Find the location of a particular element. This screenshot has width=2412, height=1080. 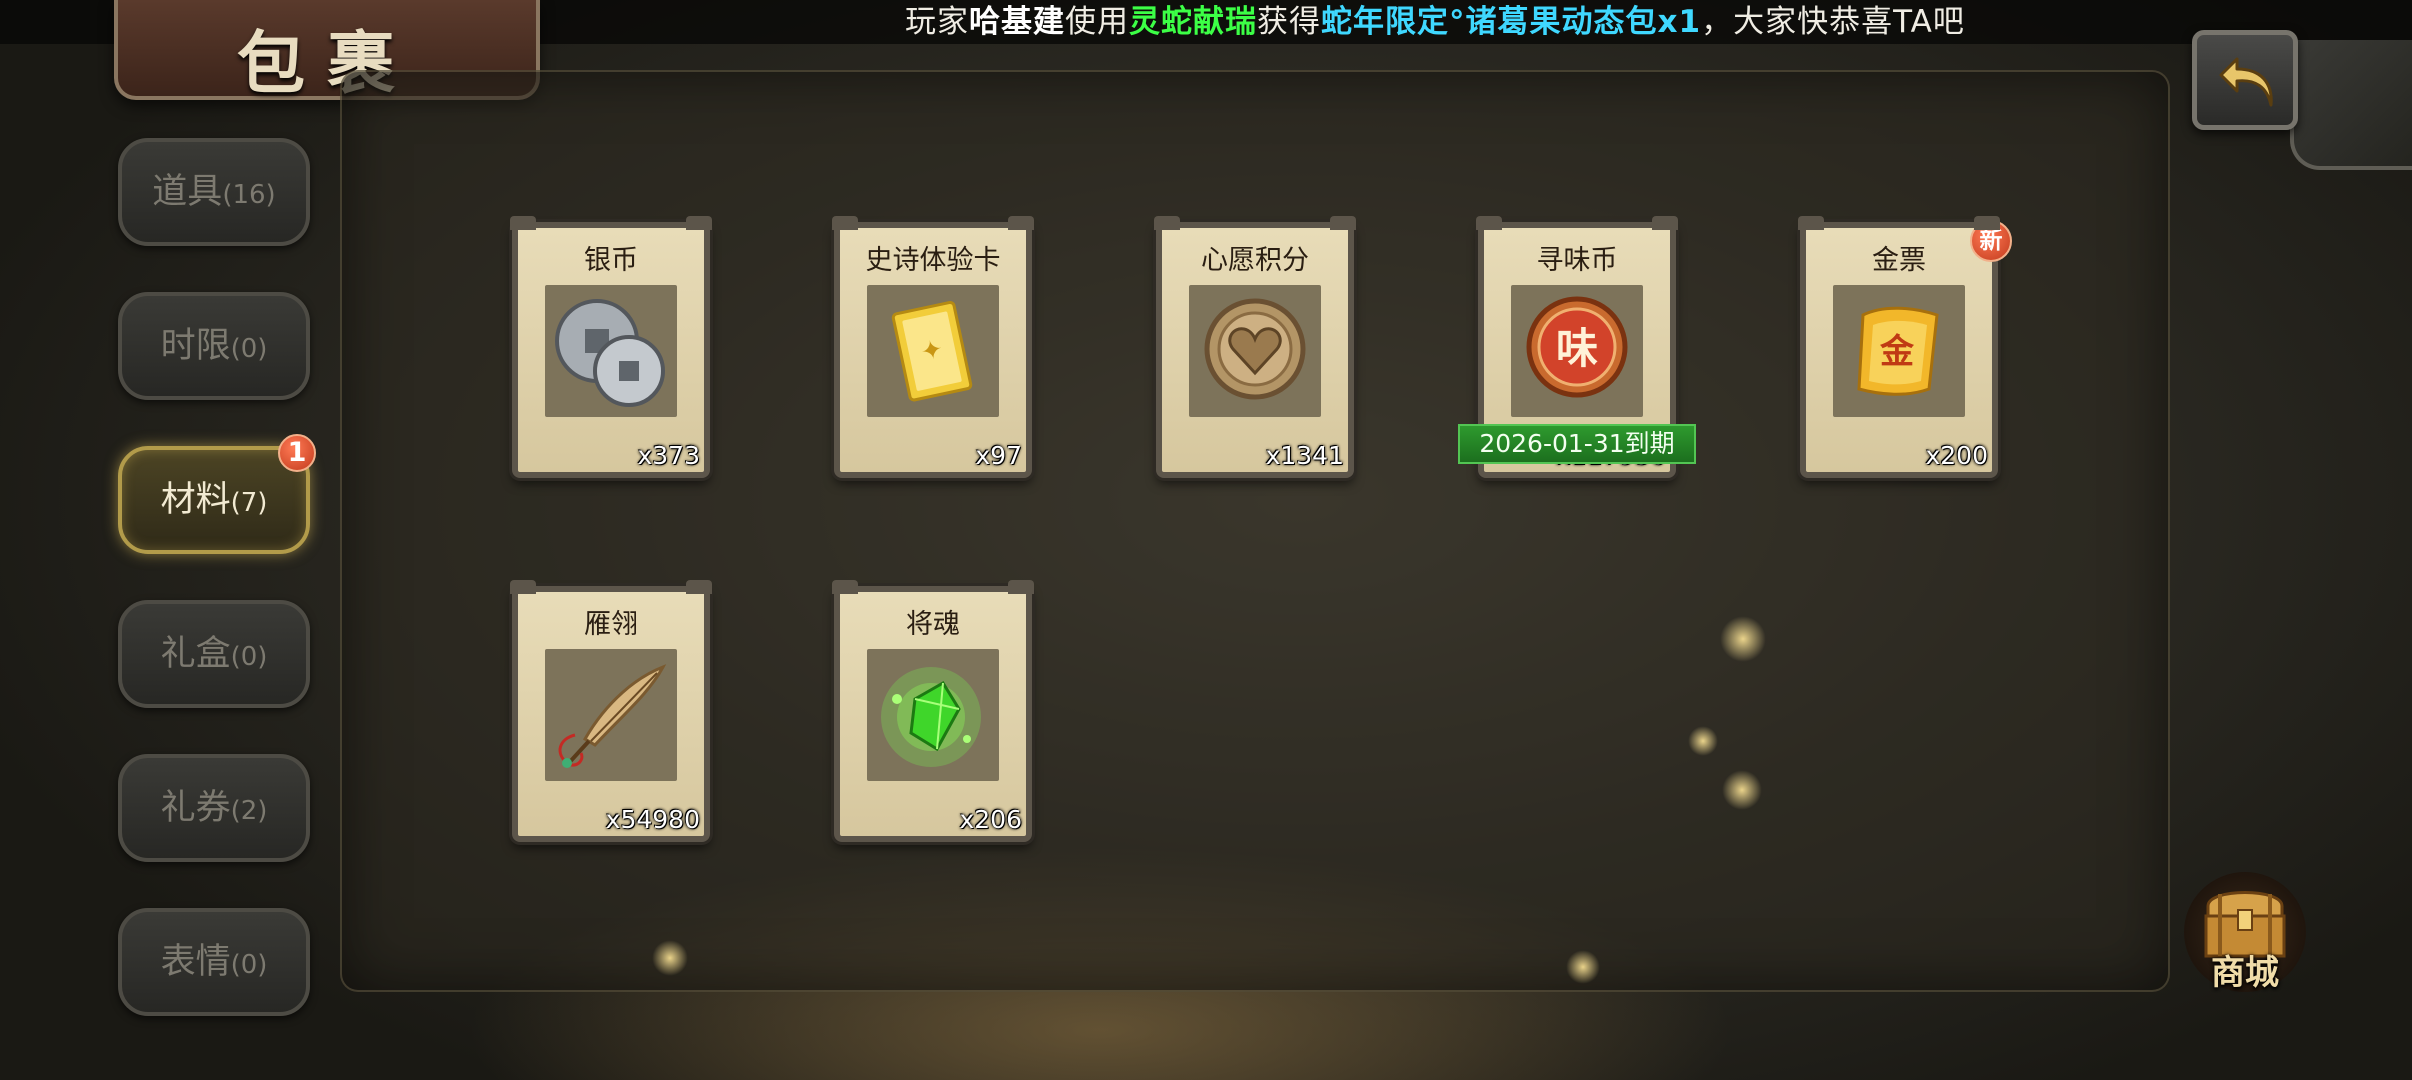

announcement-got: 获得 is located at coordinates (1289, 22).